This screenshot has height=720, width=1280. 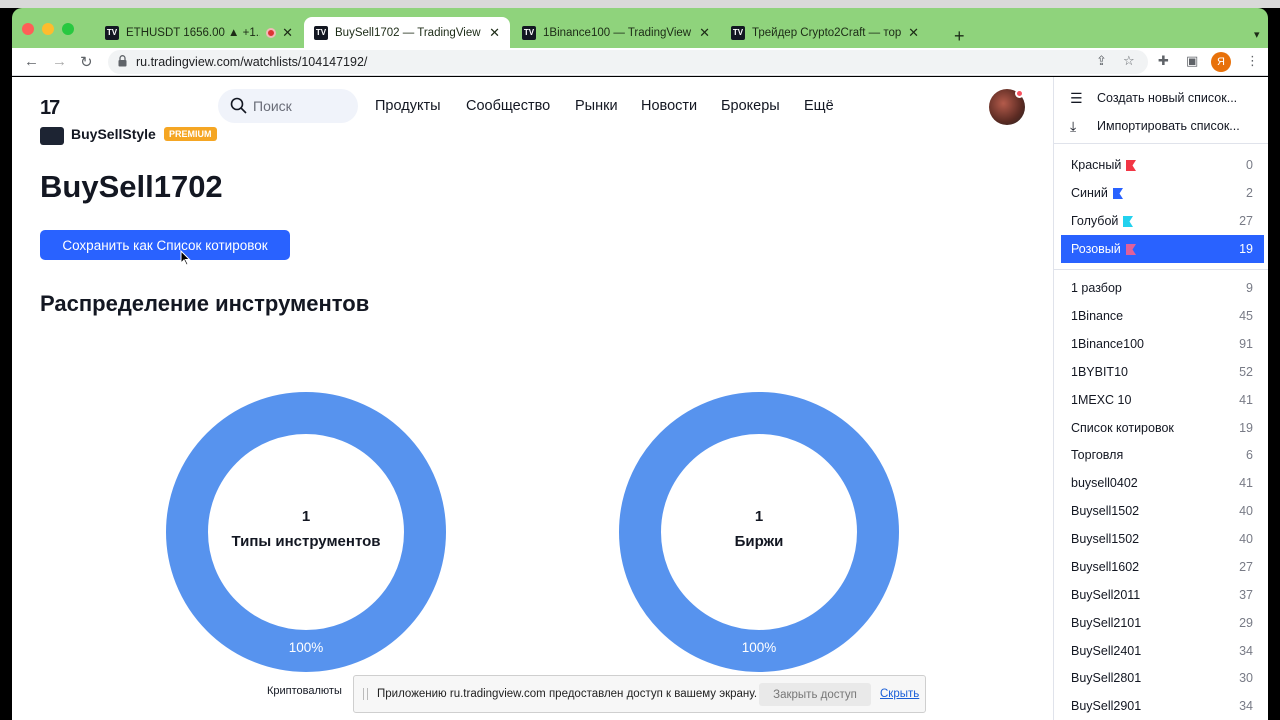 I want to click on nav-products: Продукты, so click(x=408, y=106).